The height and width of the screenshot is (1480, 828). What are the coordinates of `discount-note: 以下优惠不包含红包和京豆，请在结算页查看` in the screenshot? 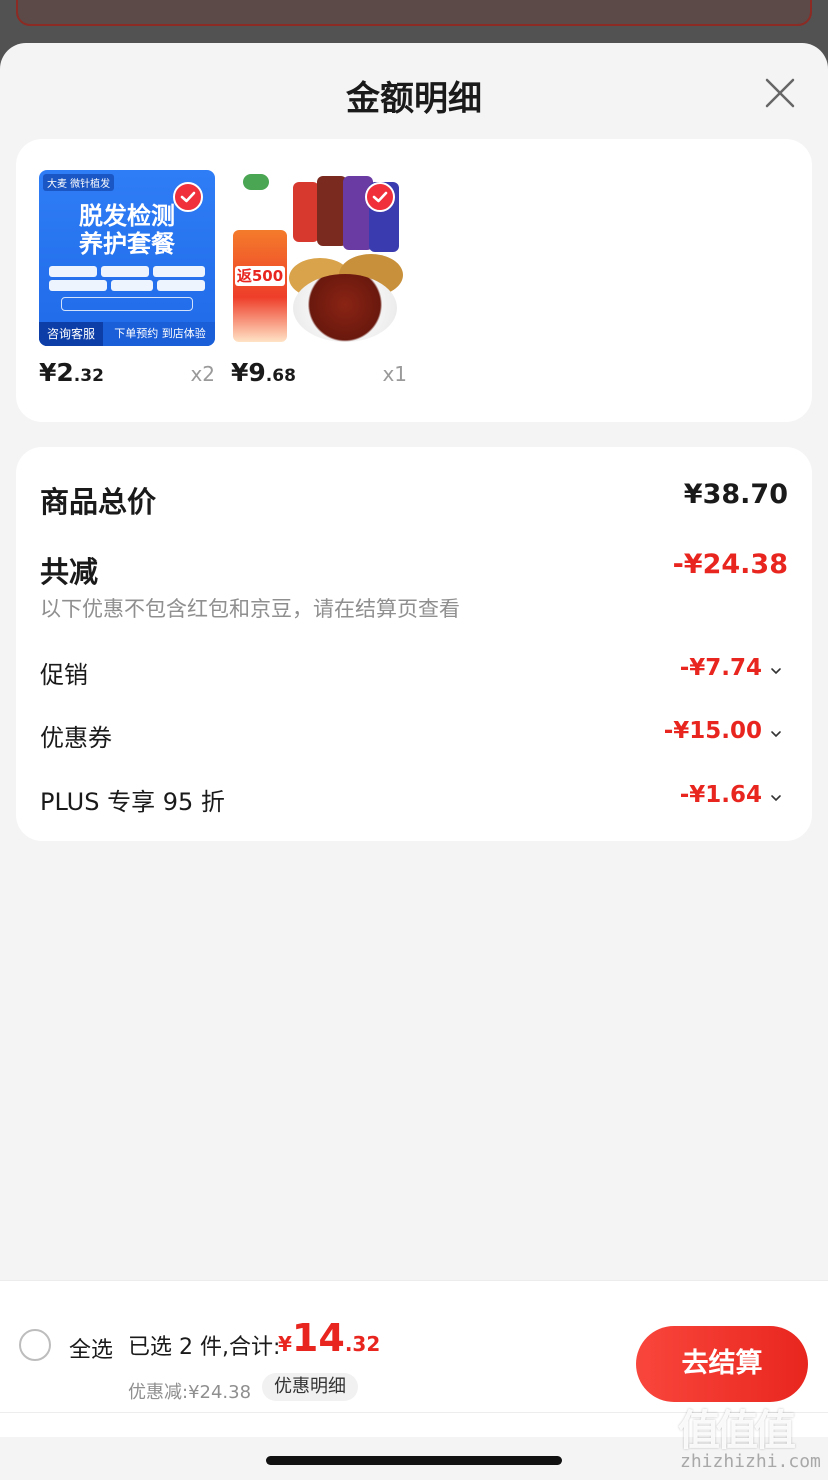 It's located at (250, 609).